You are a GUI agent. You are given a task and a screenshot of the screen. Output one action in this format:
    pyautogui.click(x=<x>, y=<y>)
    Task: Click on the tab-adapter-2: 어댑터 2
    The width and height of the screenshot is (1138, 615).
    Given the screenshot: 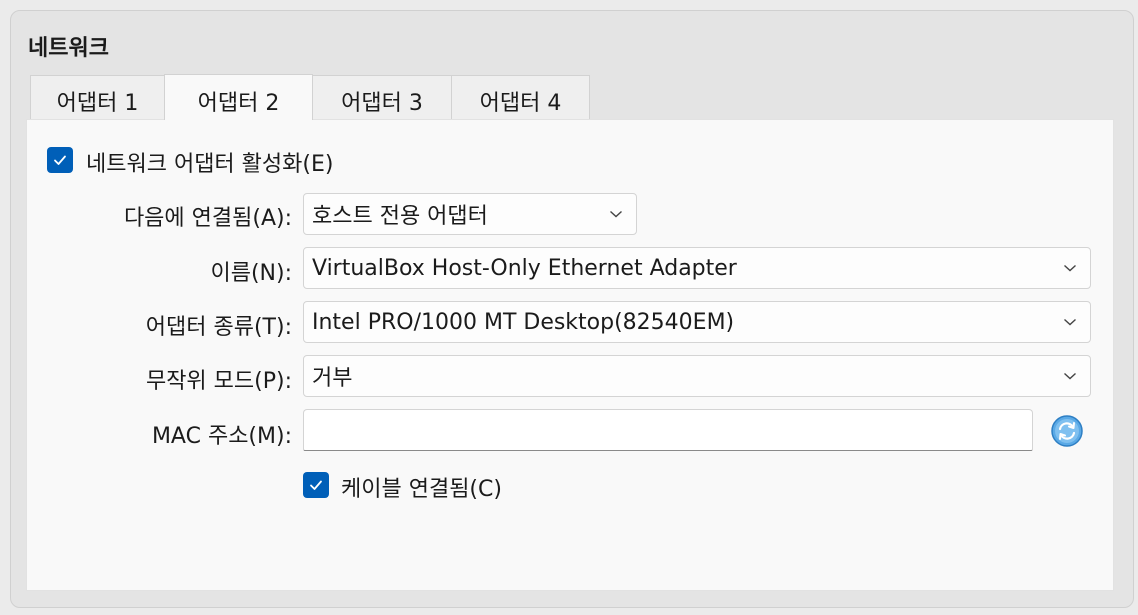 What is the action you would take?
    pyautogui.click(x=238, y=97)
    